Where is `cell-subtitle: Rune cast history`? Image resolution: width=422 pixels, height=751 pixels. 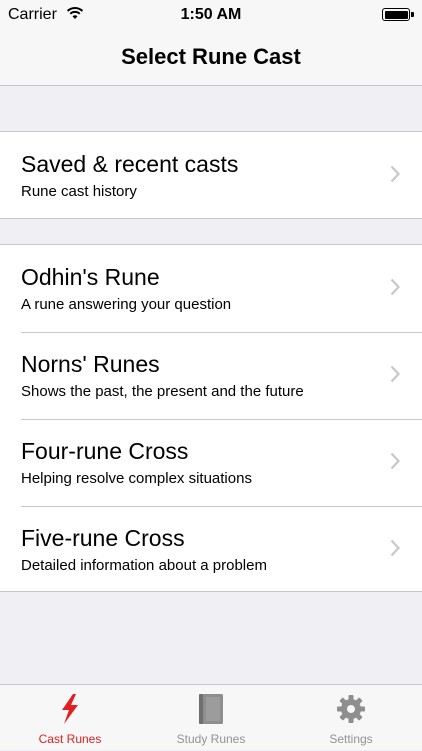
cell-subtitle: Rune cast history is located at coordinates (79, 191).